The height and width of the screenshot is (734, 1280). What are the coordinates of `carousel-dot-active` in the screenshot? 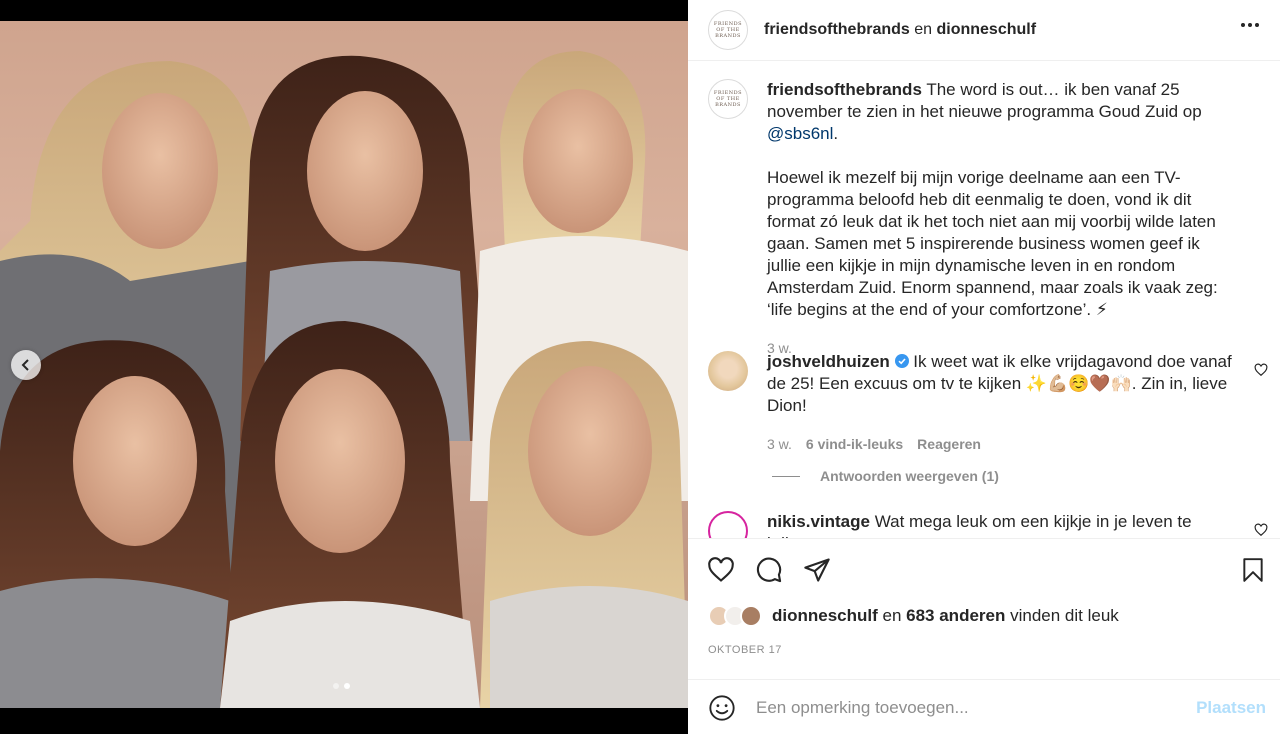 It's located at (347, 686).